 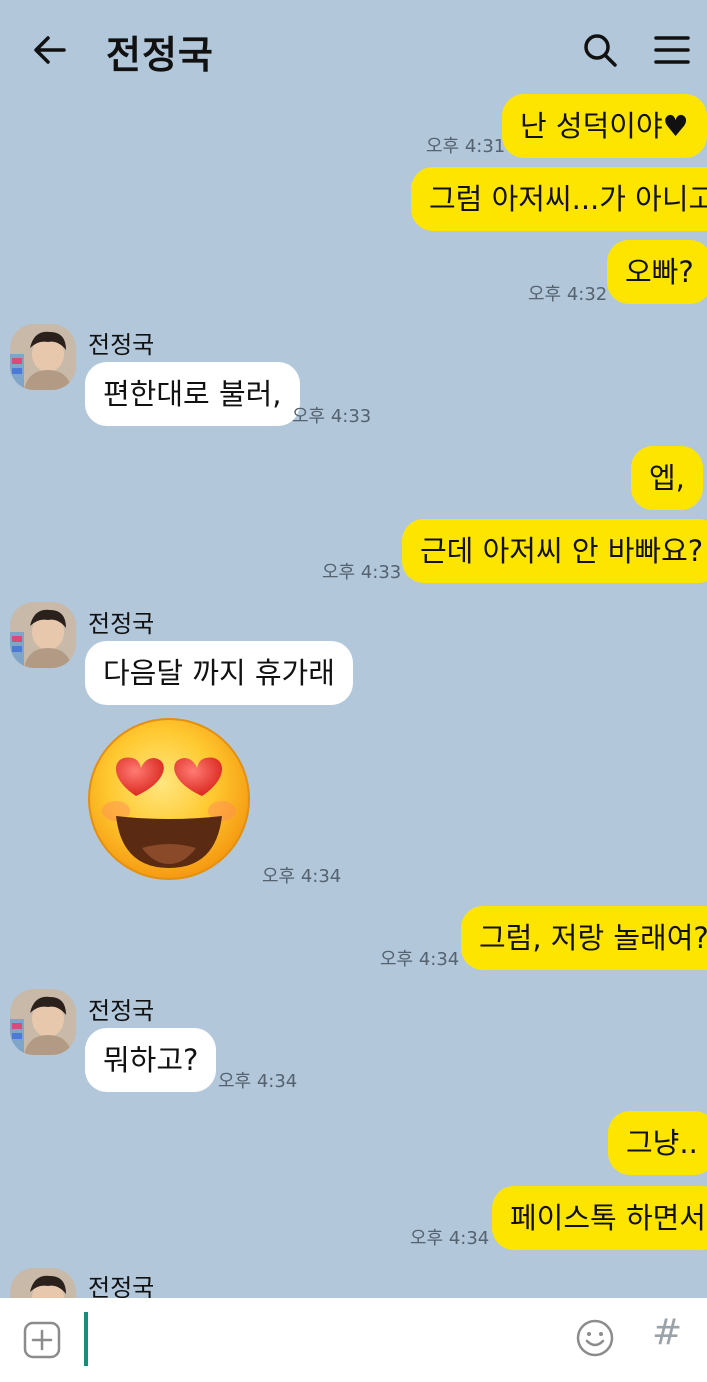 What do you see at coordinates (667, 1332) in the screenshot?
I see `hashtag-button: #` at bounding box center [667, 1332].